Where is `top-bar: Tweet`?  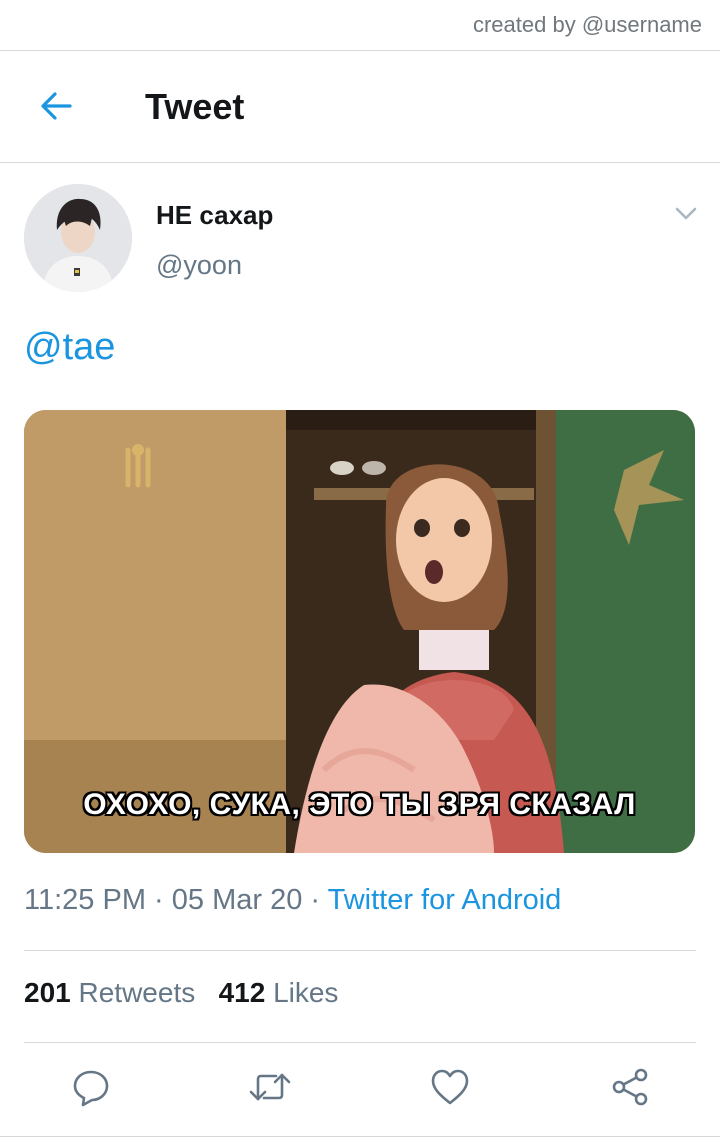
top-bar: Tweet is located at coordinates (360, 106).